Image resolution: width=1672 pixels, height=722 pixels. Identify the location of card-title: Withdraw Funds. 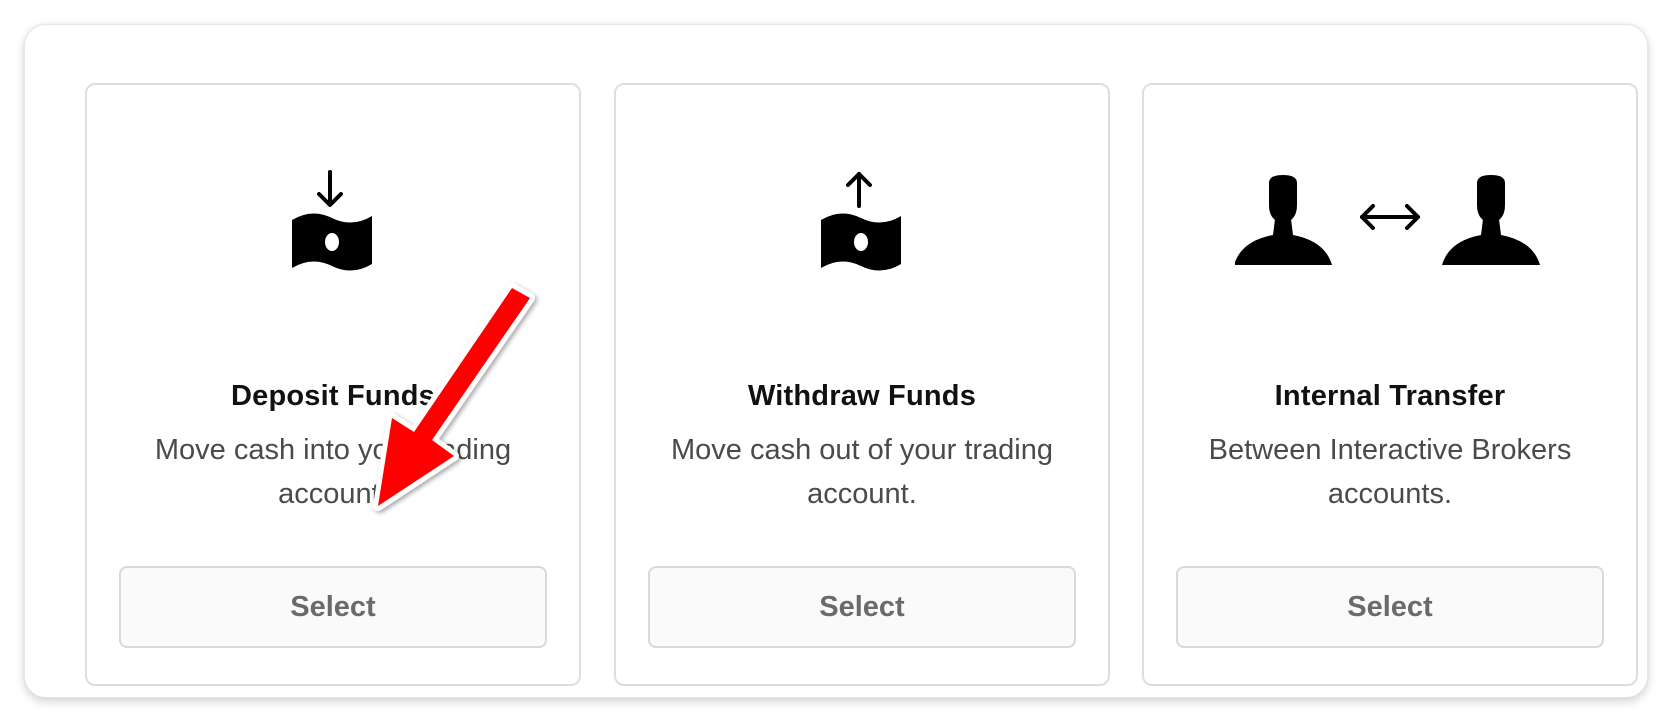
(862, 396).